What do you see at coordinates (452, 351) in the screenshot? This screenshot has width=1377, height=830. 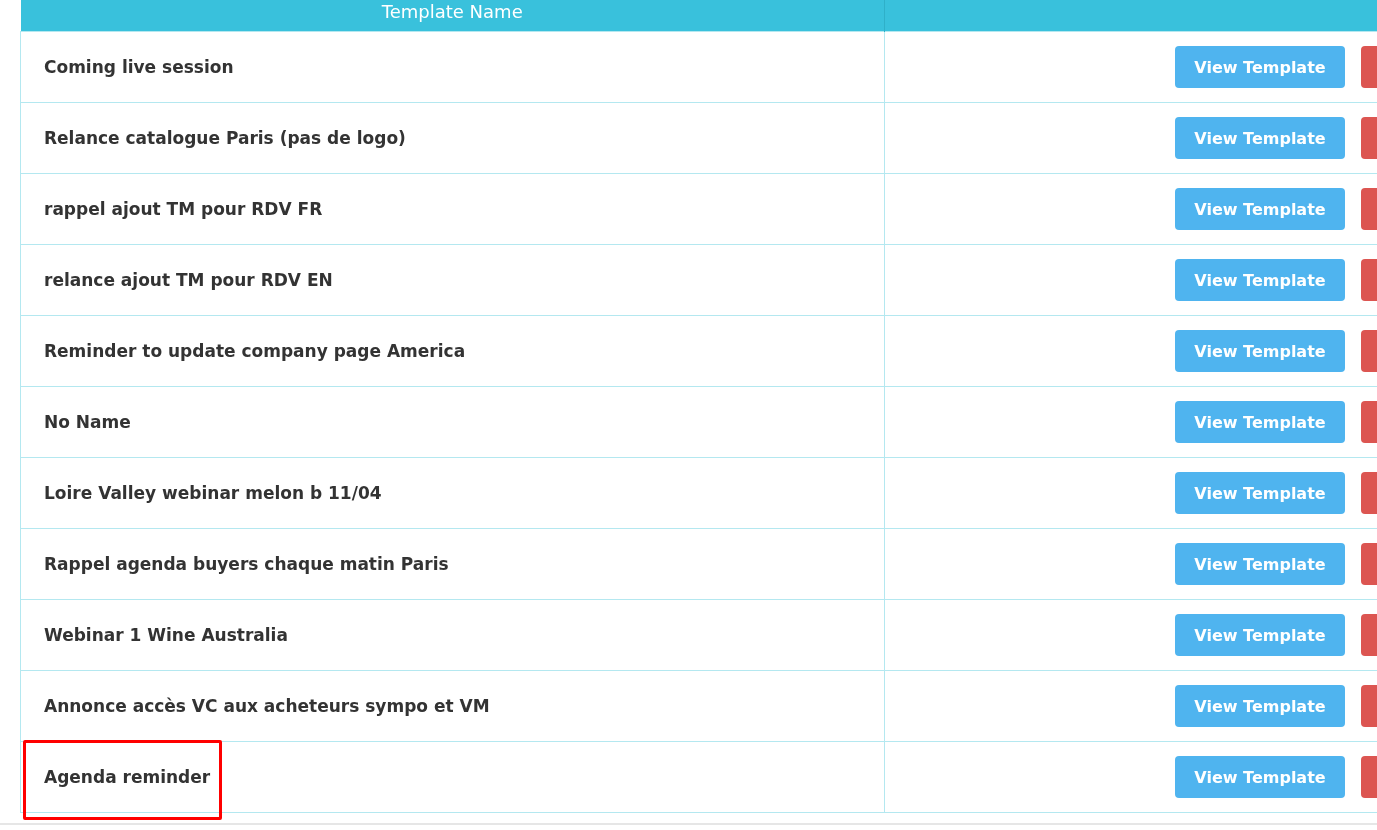 I see `template-name-cell: Reminder to update company page America` at bounding box center [452, 351].